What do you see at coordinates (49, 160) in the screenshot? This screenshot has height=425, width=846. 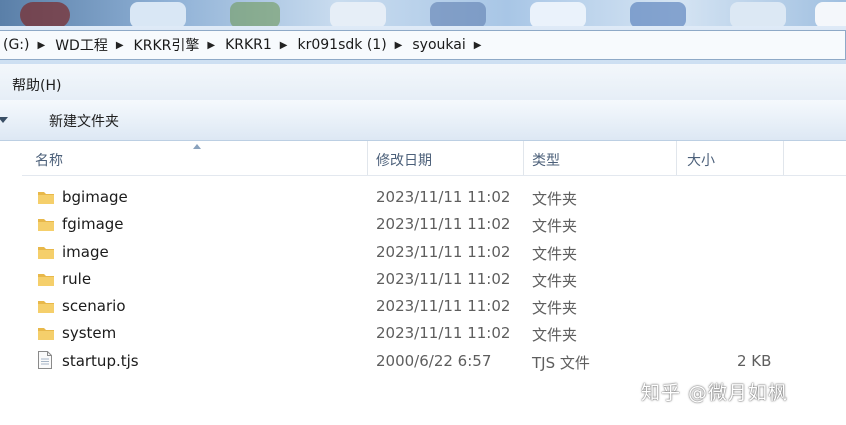 I see `column-name: 名称` at bounding box center [49, 160].